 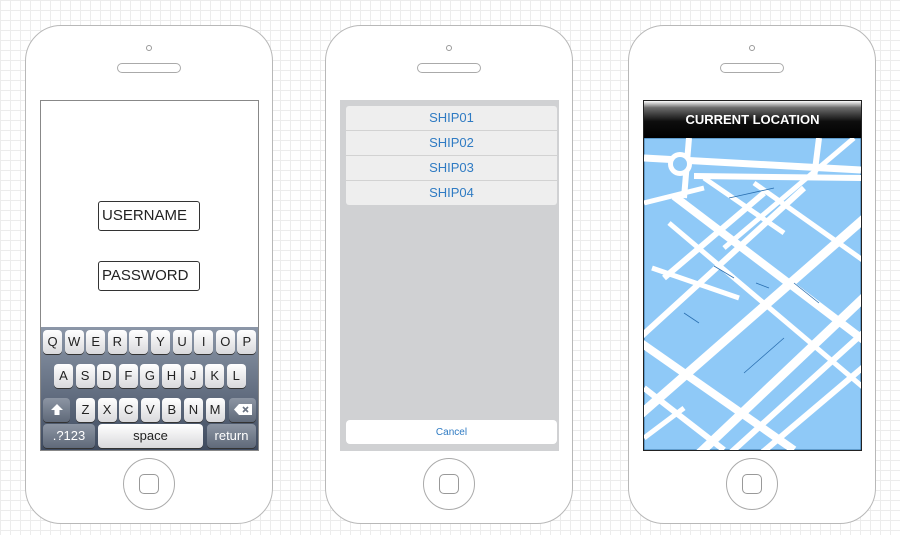 I want to click on ship-option-01: SHIP01, so click(x=451, y=118).